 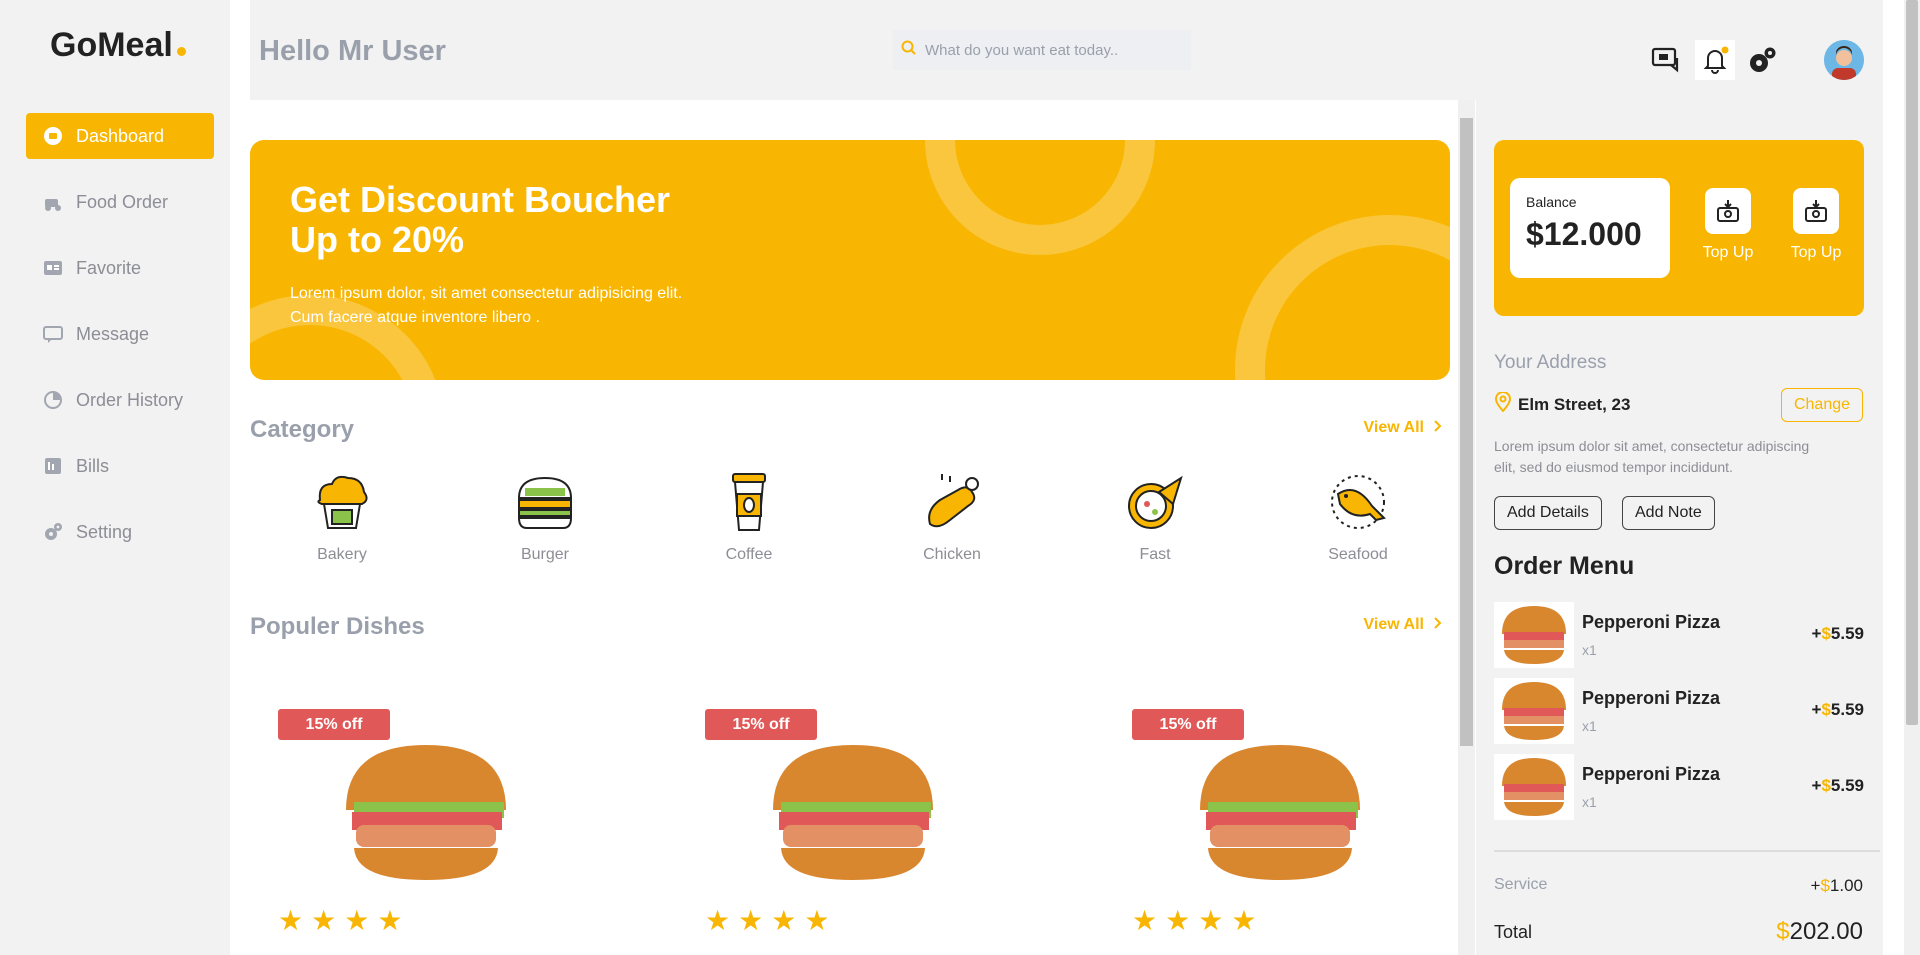 I want to click on balance-label: Balance, so click(x=1551, y=202).